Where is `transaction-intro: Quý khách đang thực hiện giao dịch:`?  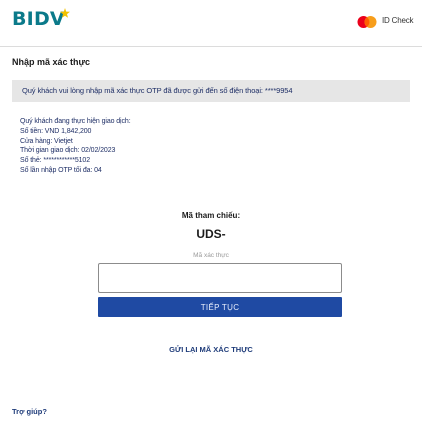
transaction-intro: Quý khách đang thực hiện giao dịch: is located at coordinates (75, 121).